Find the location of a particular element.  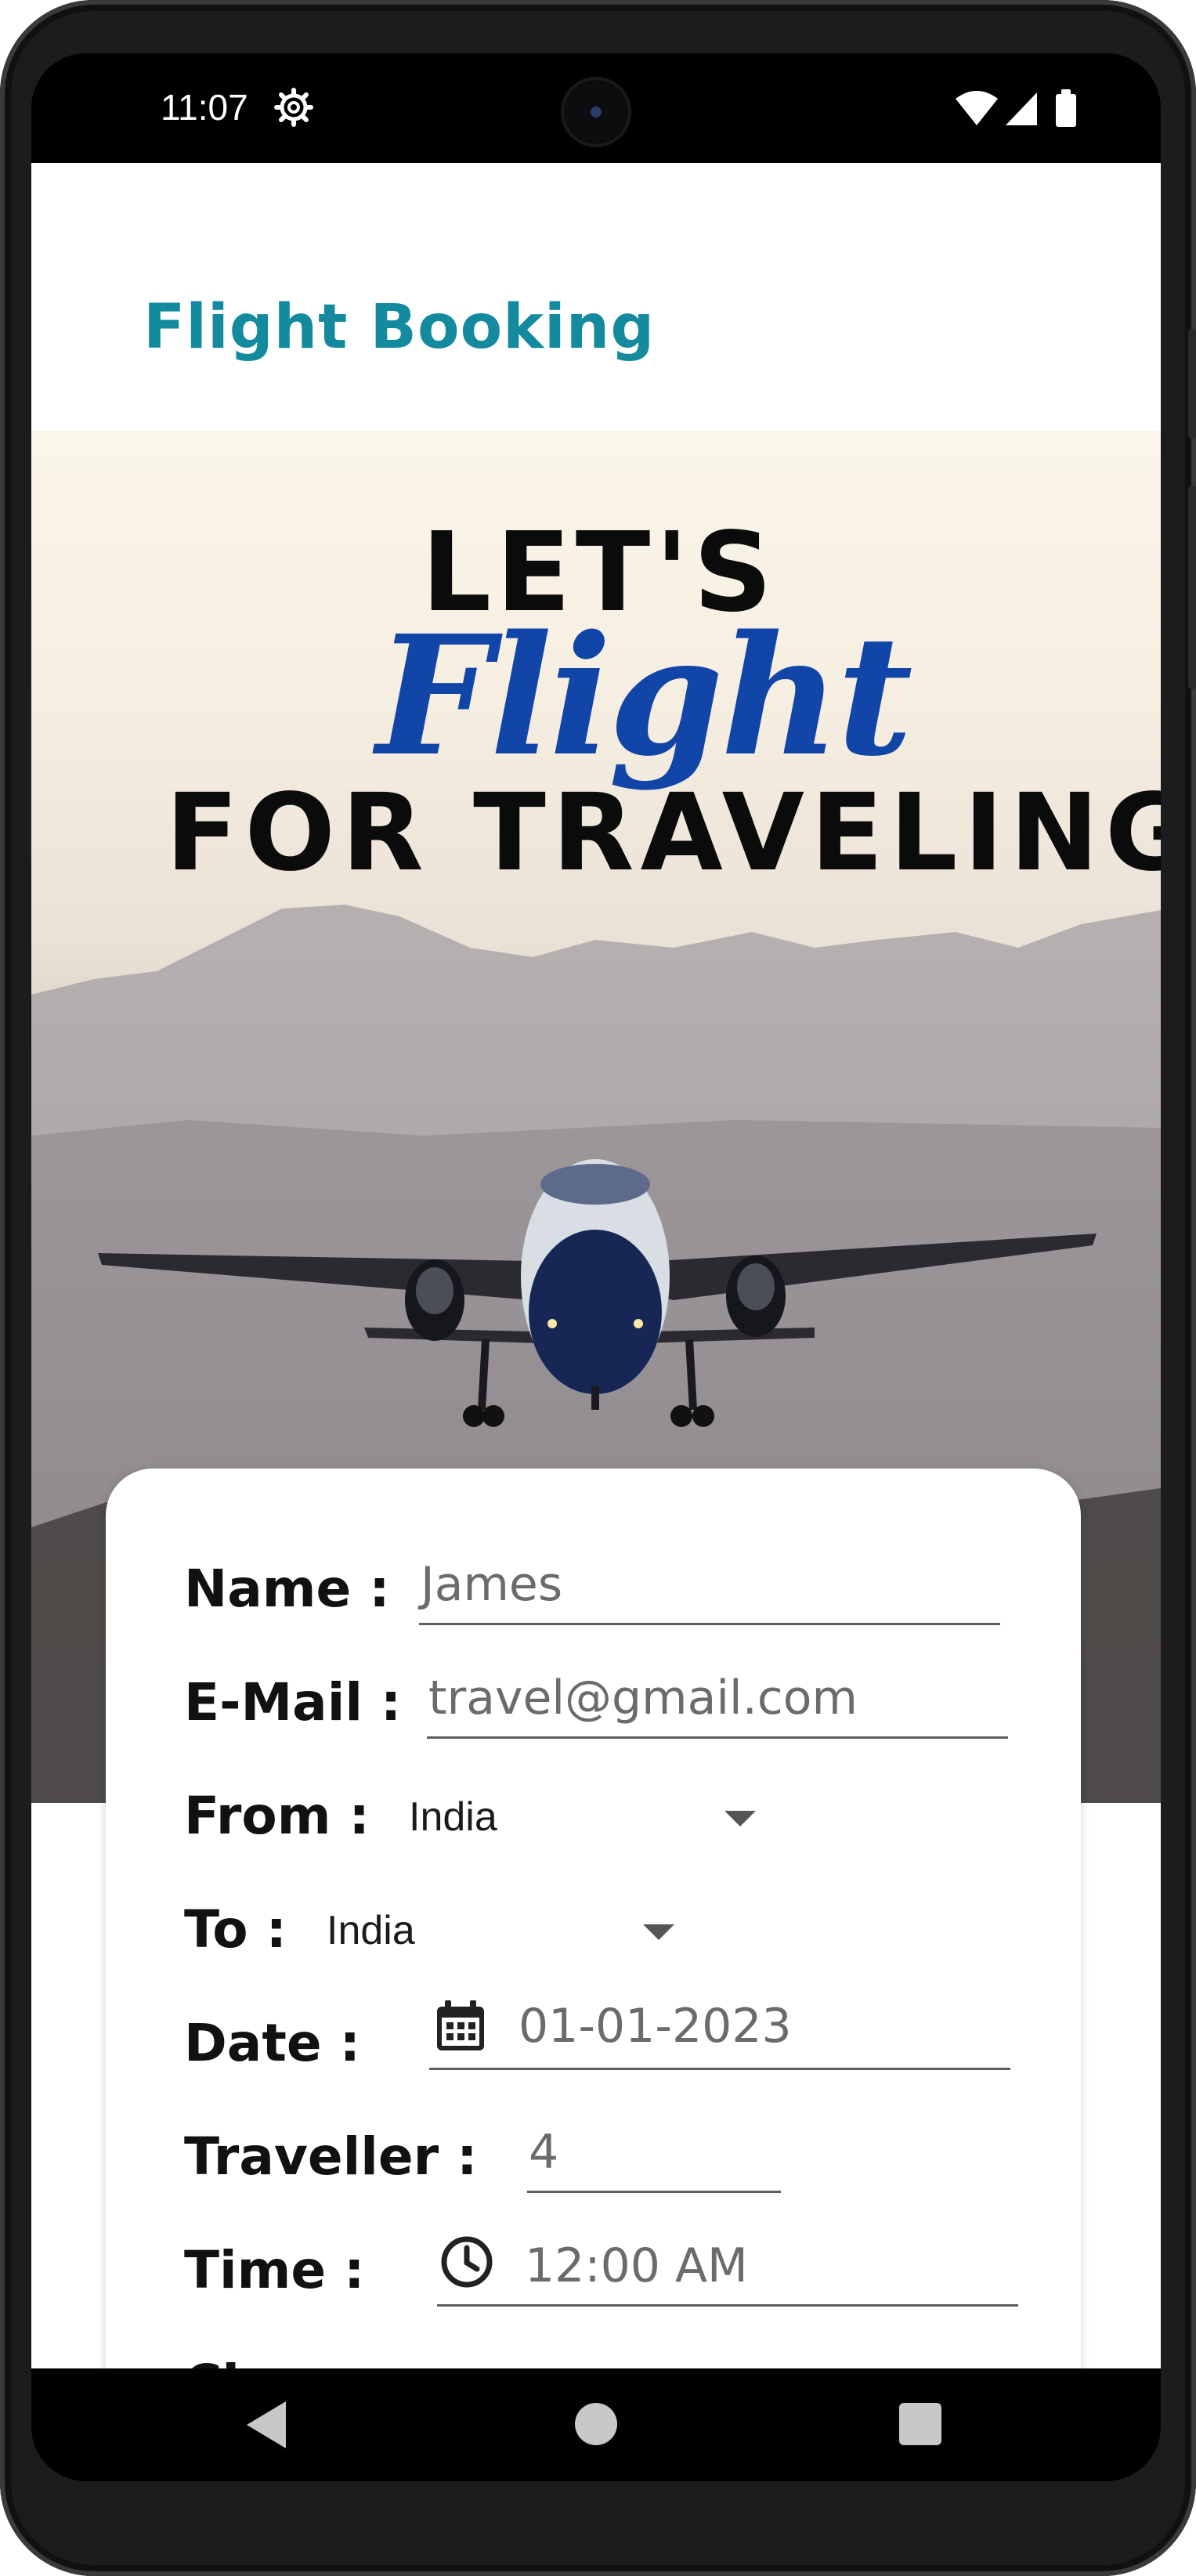

traveller-input: 4 is located at coordinates (543, 2152).